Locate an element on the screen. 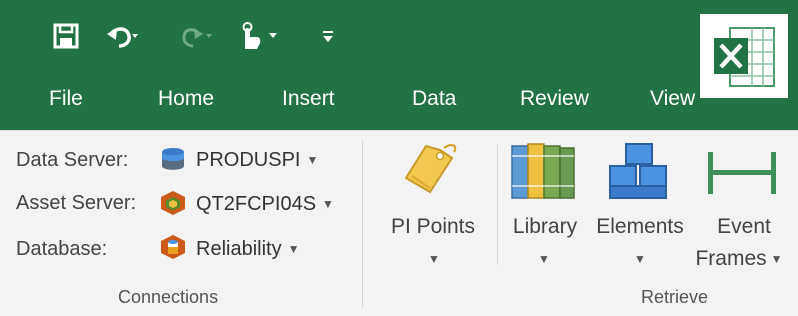 This screenshot has height=316, width=798. asset-server-icon is located at coordinates (173, 203).